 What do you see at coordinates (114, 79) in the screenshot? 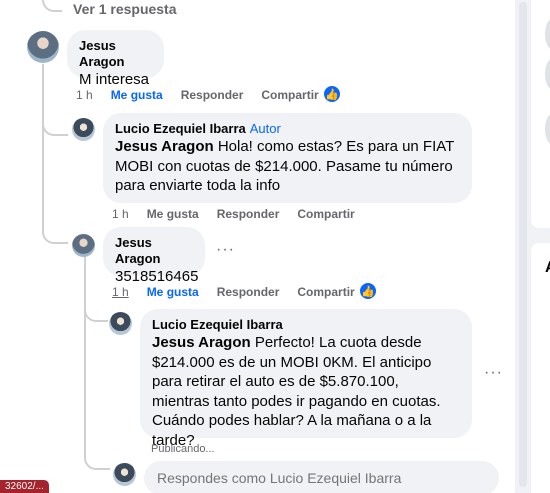
I see `comment-text: M interesa` at bounding box center [114, 79].